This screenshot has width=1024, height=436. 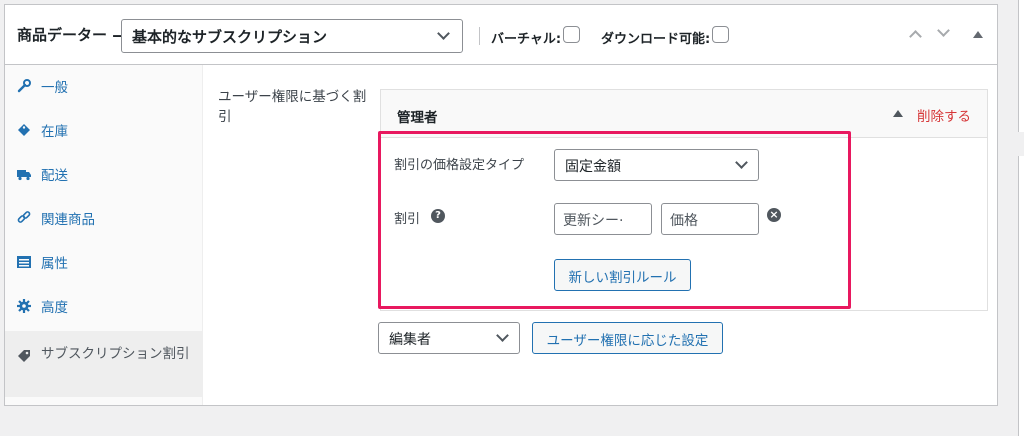 I want to click on list-table-icon, so click(x=24, y=262).